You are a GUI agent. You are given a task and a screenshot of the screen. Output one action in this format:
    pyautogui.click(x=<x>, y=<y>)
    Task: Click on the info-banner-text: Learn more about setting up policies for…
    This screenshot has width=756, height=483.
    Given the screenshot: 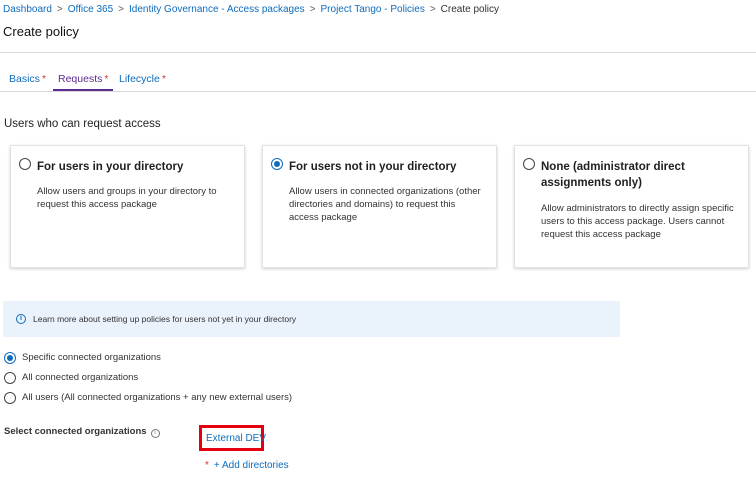 What is the action you would take?
    pyautogui.click(x=165, y=319)
    